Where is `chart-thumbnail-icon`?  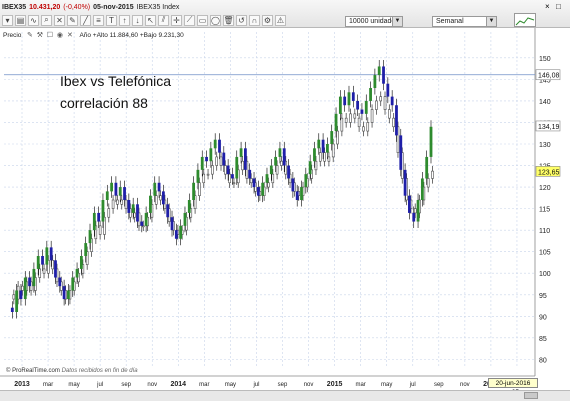 chart-thumbnail-icon is located at coordinates (525, 20).